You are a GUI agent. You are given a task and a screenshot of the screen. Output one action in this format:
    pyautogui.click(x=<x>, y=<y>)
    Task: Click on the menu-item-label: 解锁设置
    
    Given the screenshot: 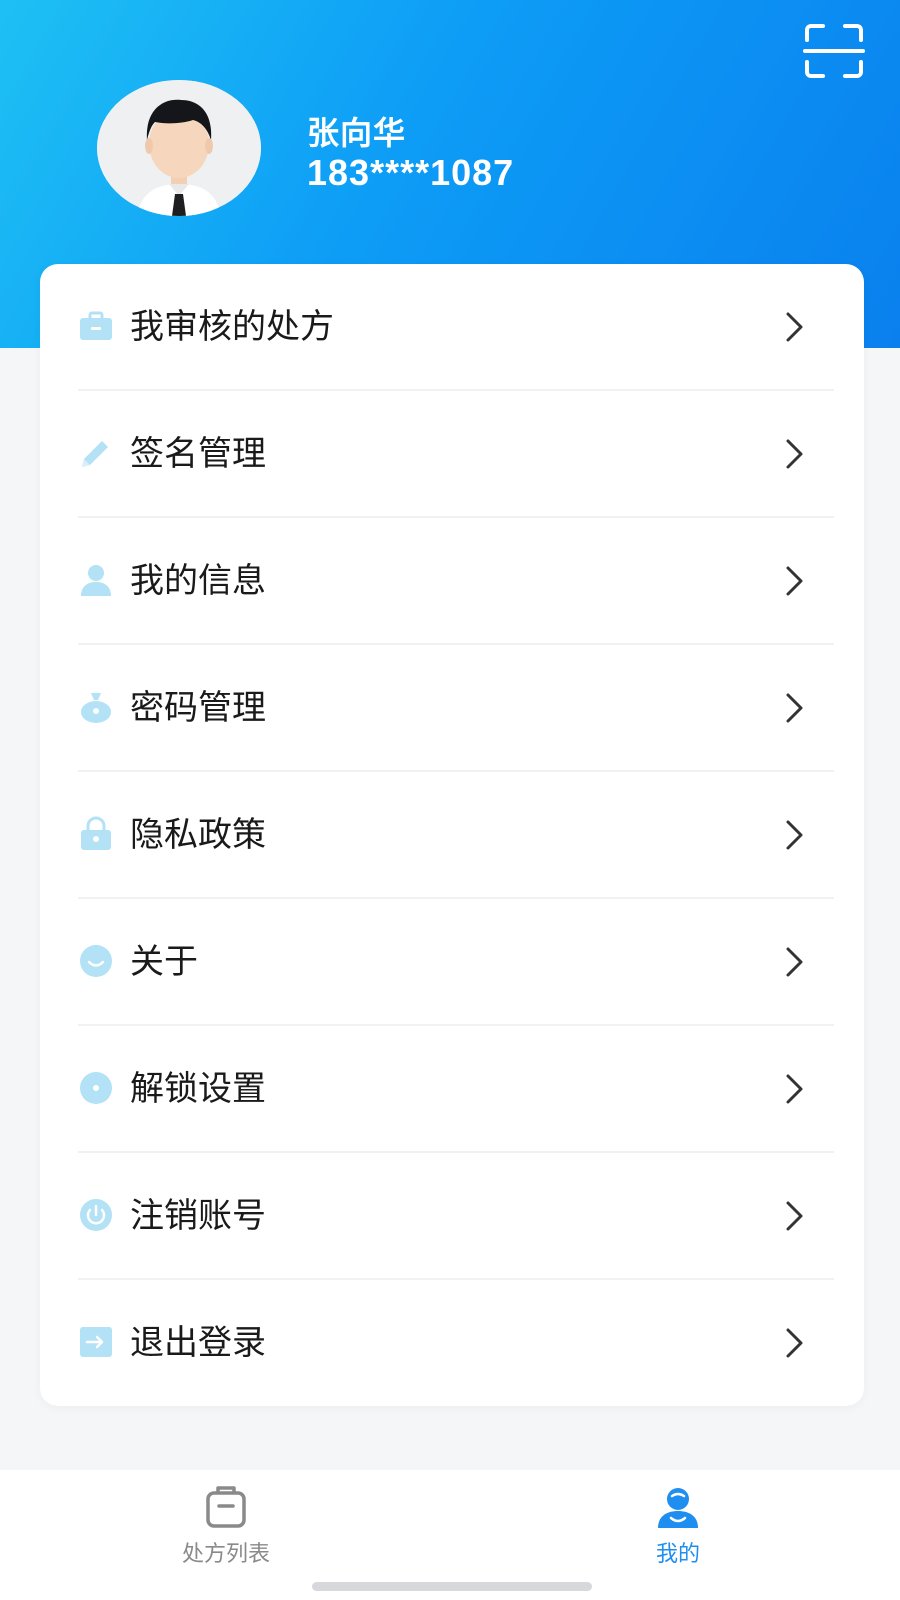 What is the action you would take?
    pyautogui.click(x=198, y=1089)
    